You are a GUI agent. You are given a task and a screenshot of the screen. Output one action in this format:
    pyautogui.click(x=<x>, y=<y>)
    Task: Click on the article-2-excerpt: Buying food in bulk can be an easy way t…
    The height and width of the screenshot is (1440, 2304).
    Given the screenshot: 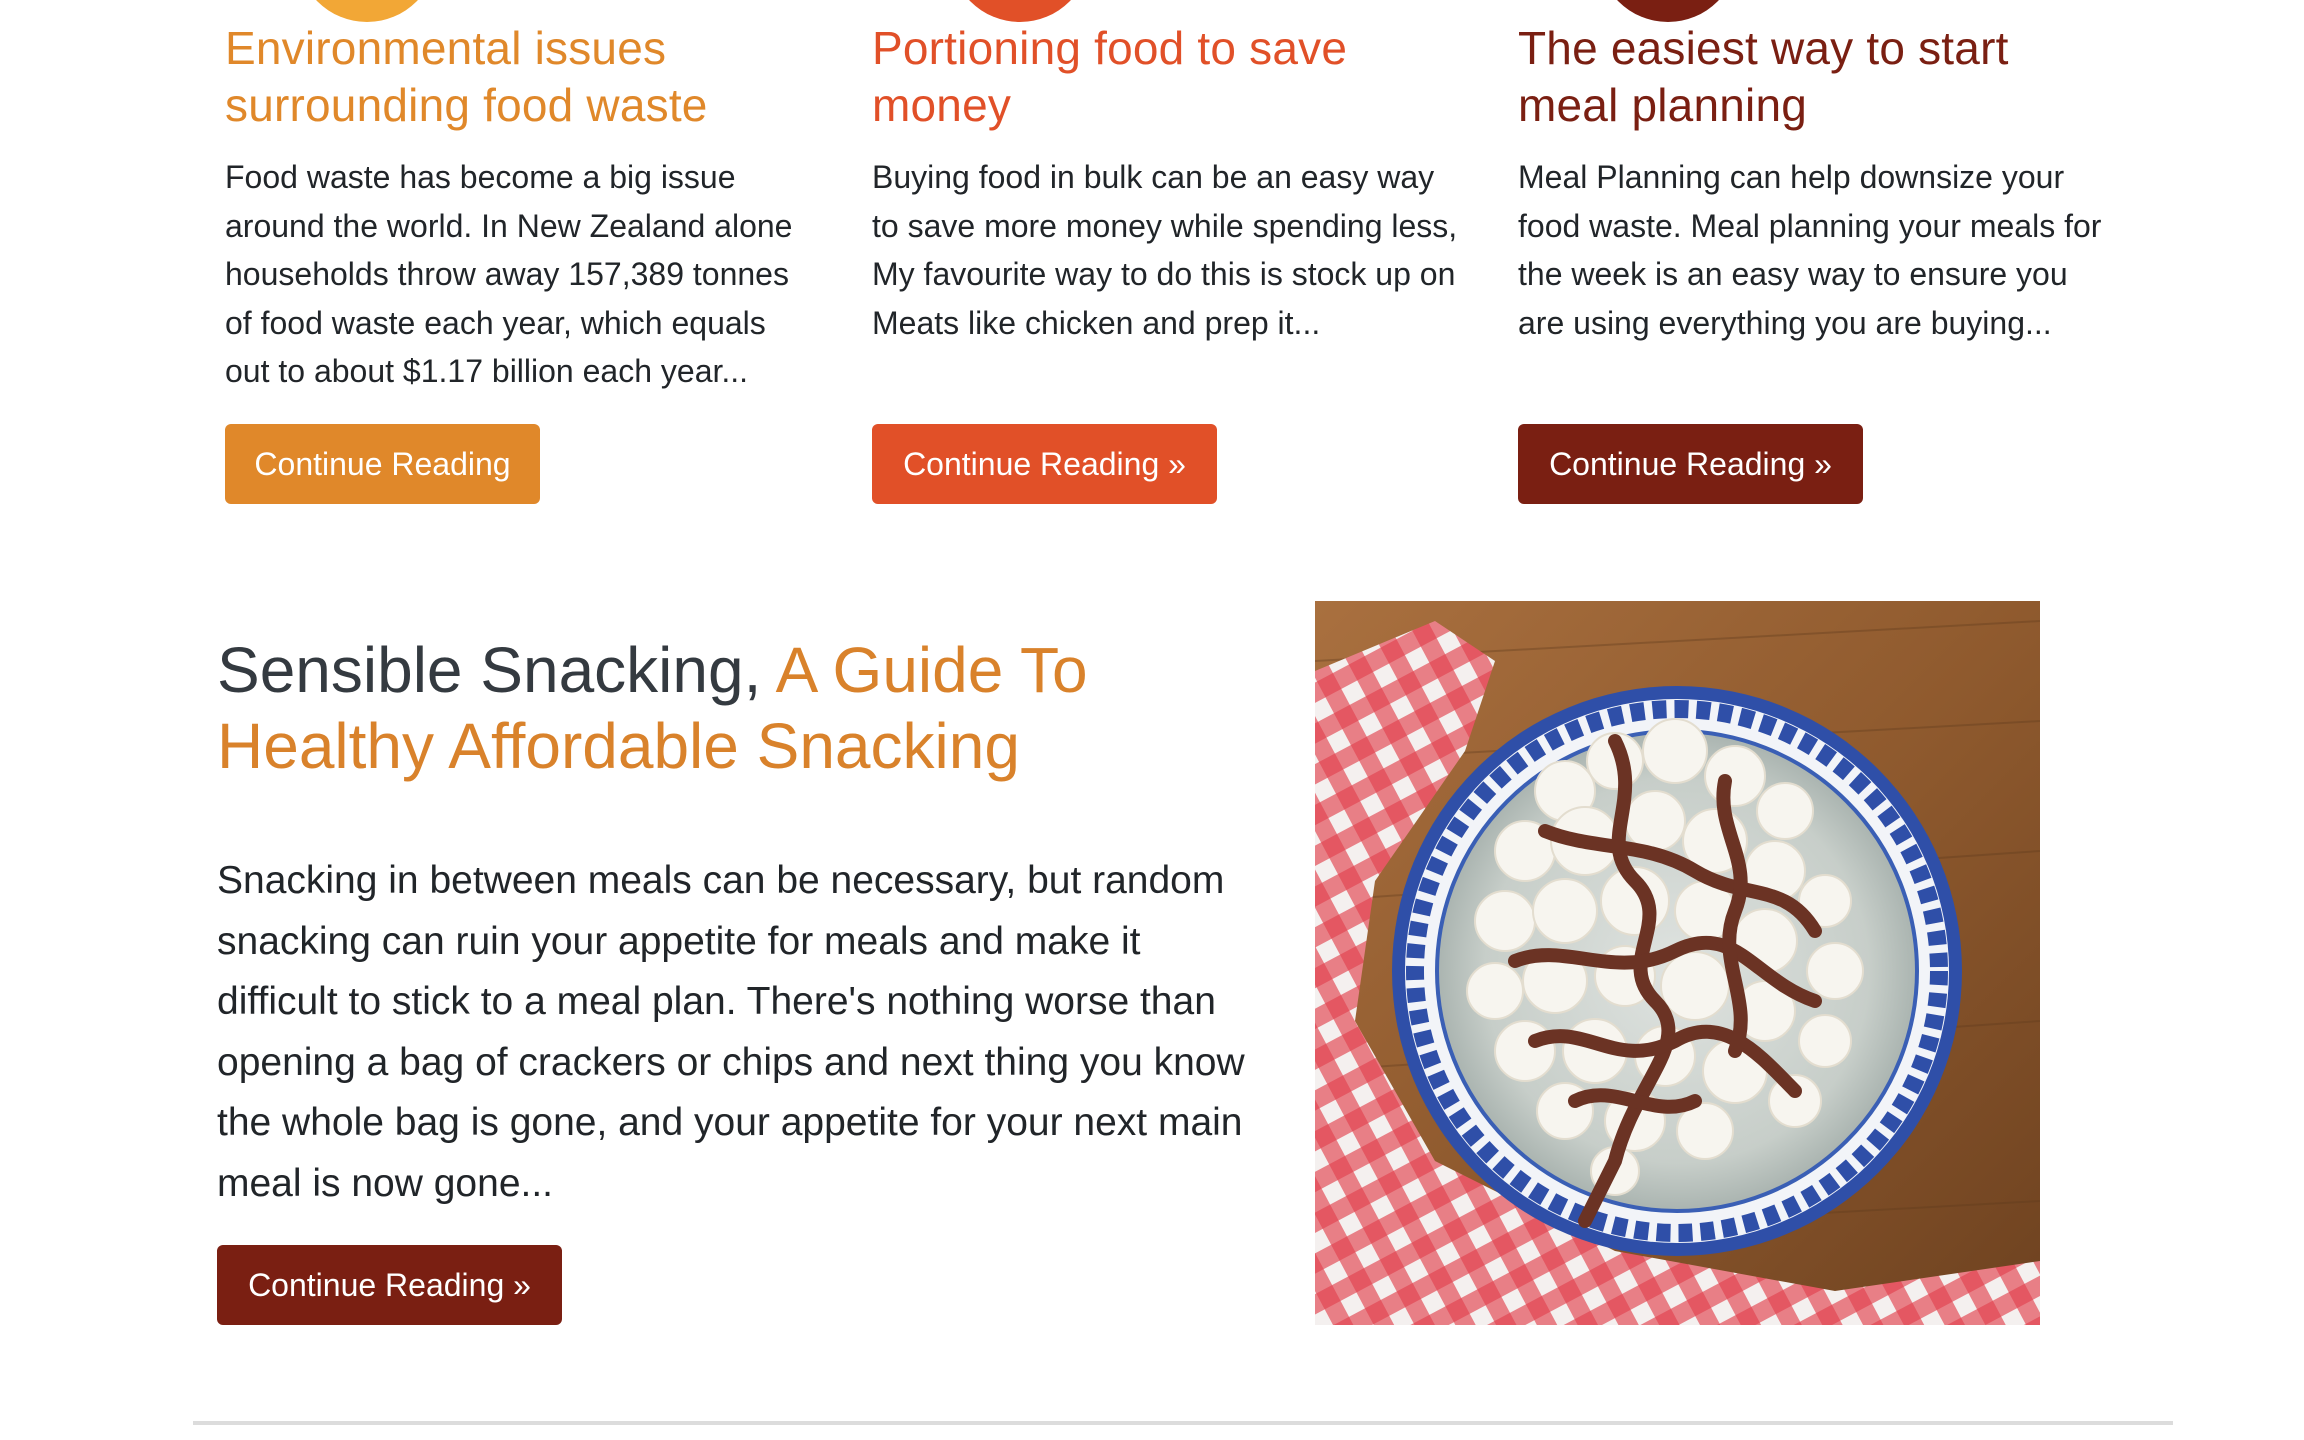 What is the action you would take?
    pyautogui.click(x=1165, y=250)
    